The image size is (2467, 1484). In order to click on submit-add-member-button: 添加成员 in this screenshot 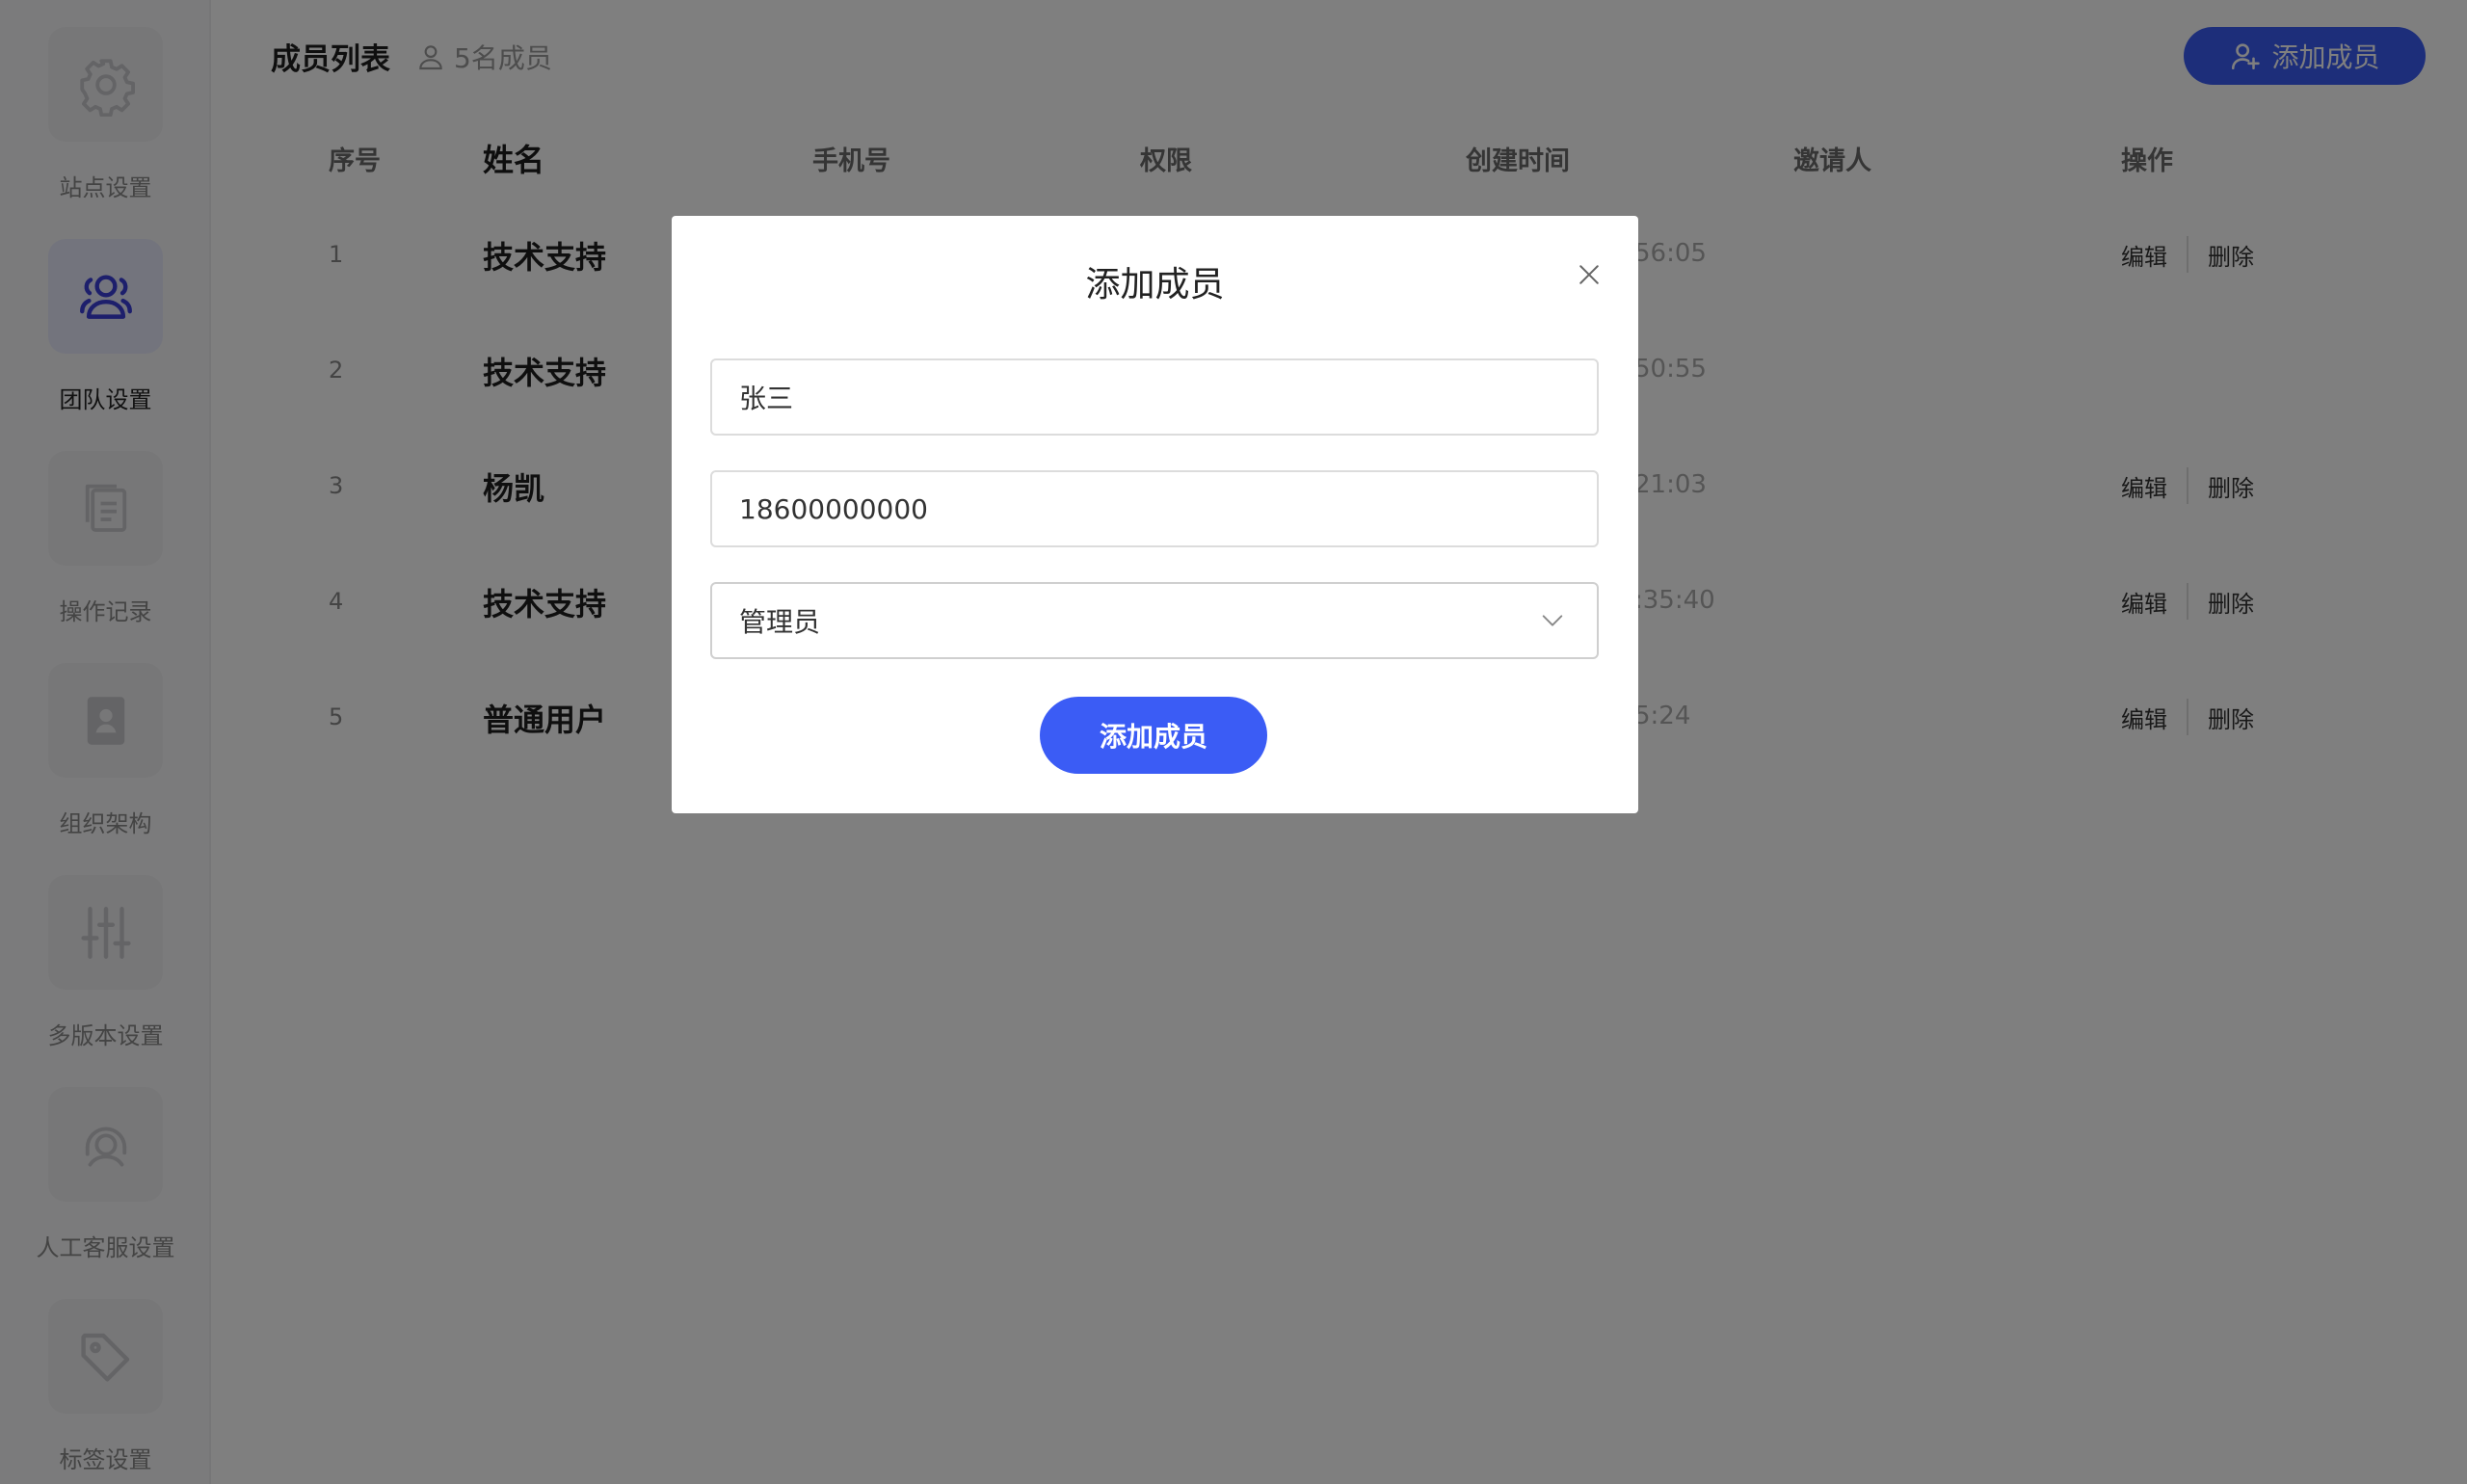, I will do `click(1153, 735)`.